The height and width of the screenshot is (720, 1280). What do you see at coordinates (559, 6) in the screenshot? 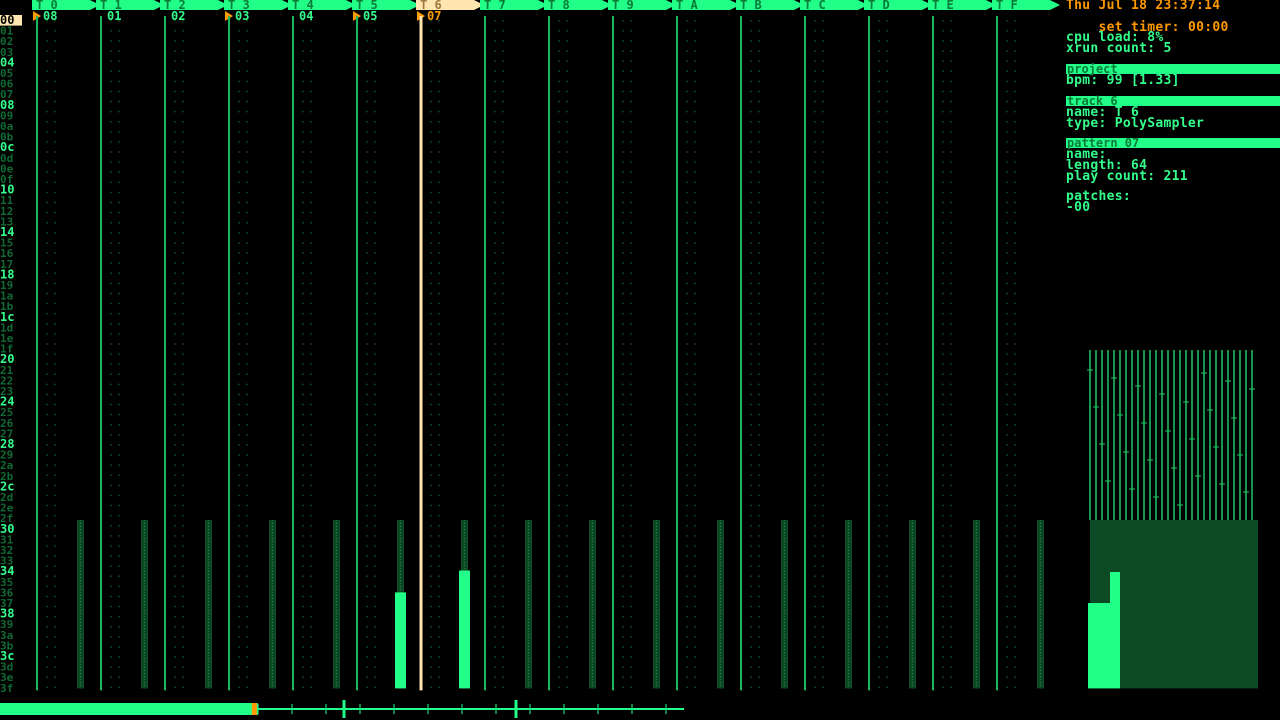
I see `track-label-8: T 8` at bounding box center [559, 6].